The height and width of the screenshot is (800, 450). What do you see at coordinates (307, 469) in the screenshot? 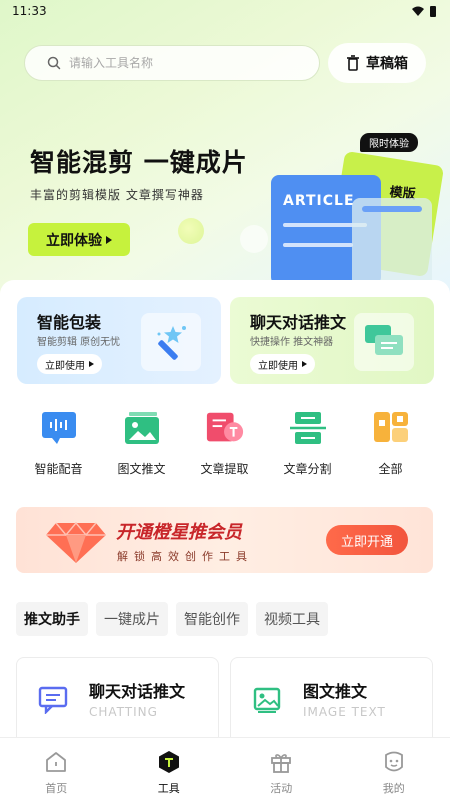
I see `tool-label: 文章分割` at bounding box center [307, 469].